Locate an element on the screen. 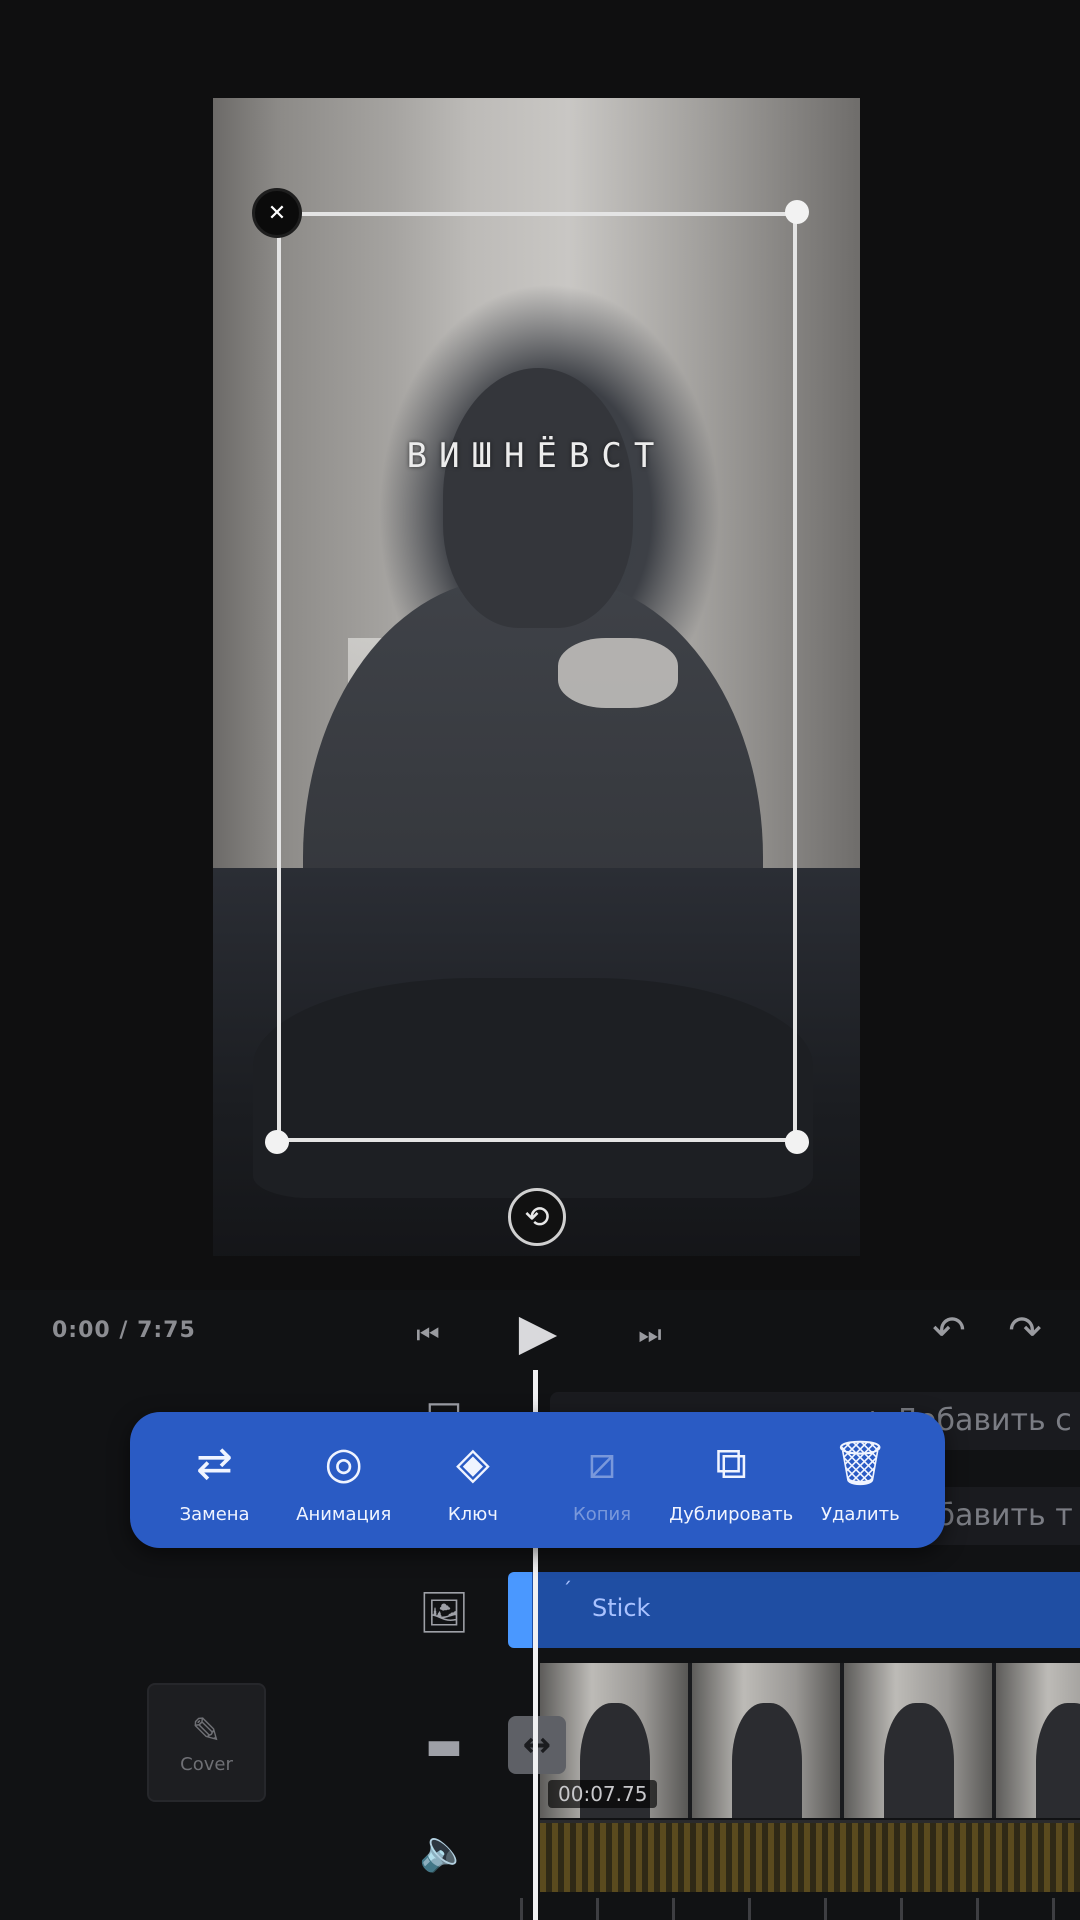 Image resolution: width=1080 pixels, height=1920 pixels. animation-icon: ◎ is located at coordinates (343, 1463).